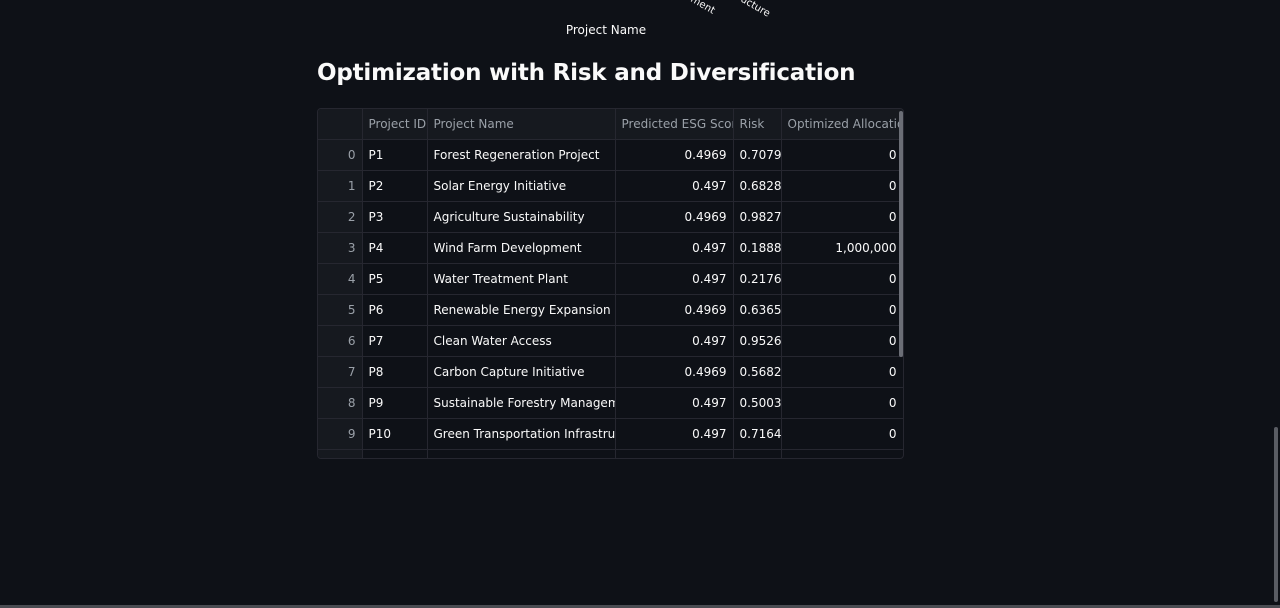  Describe the element at coordinates (340, 341) in the screenshot. I see `row-index-cell: 6` at that location.